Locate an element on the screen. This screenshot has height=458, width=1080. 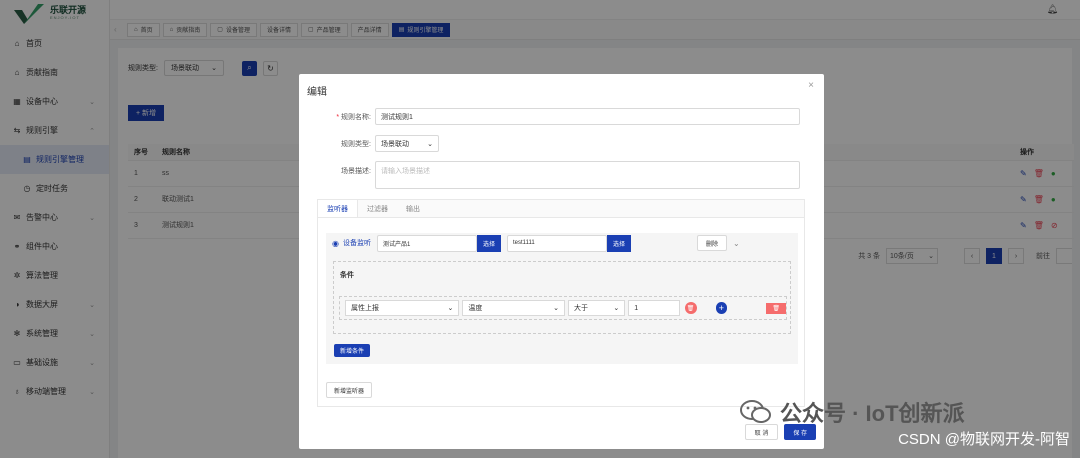
rule-name-input: 测试规则1 is located at coordinates (587, 116).